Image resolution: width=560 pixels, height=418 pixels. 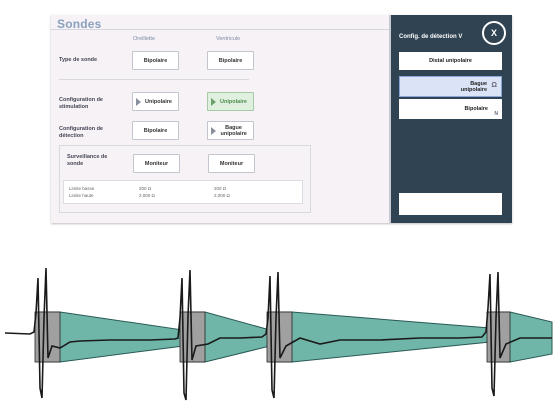 I want to click on limite-haute-label: Limite haute, so click(x=81, y=195).